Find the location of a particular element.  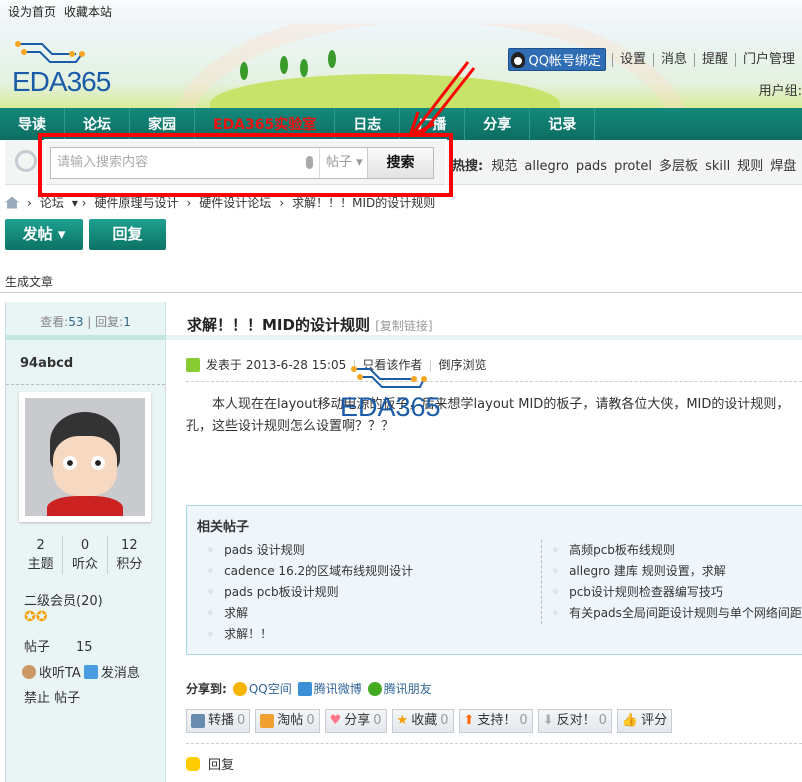

share-bar: 分享到: QQ空间 腾讯微博 腾讯朋友 is located at coordinates (309, 688).